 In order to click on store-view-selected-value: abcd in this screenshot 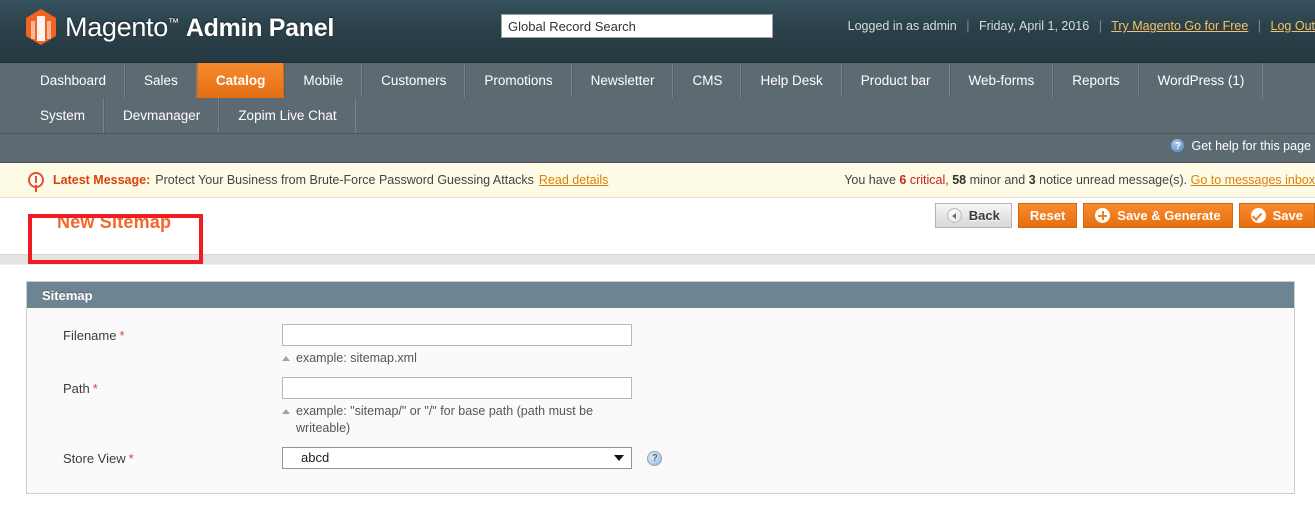, I will do `click(457, 458)`.